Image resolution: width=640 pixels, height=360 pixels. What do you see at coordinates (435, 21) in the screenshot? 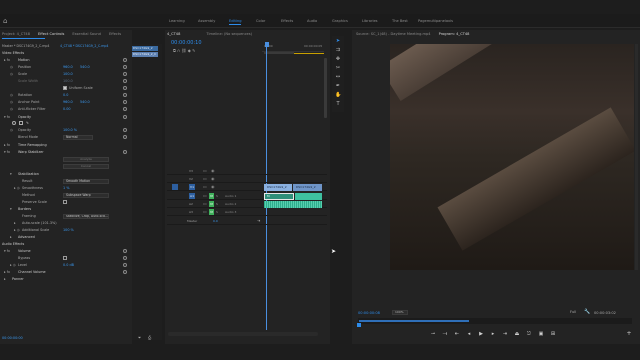
I see `workspace-tab-pagemultipanelaxis: Pagemultipanelaxis` at bounding box center [435, 21].